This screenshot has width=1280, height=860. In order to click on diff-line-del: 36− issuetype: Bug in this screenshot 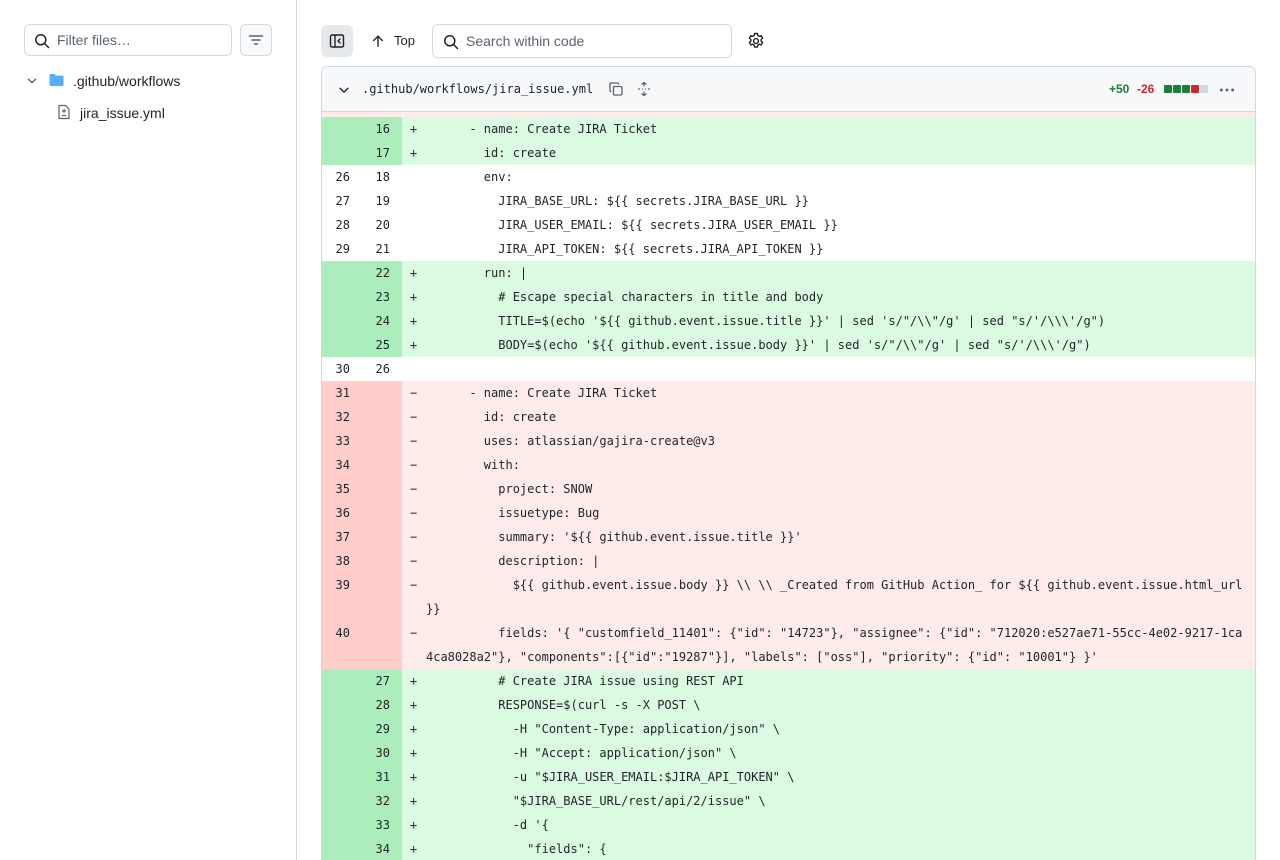, I will do `click(788, 513)`.